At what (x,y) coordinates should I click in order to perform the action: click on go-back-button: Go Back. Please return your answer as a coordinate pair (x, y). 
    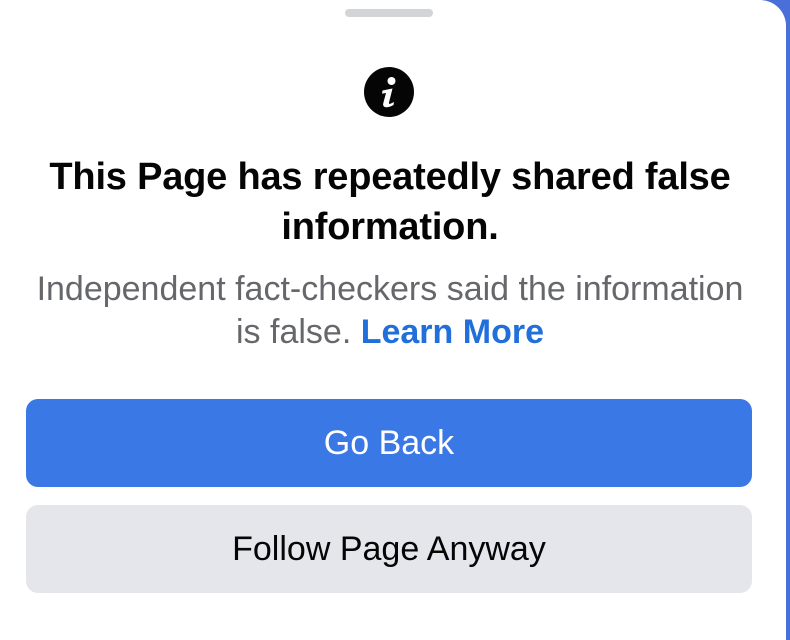
    Looking at the image, I should click on (389, 443).